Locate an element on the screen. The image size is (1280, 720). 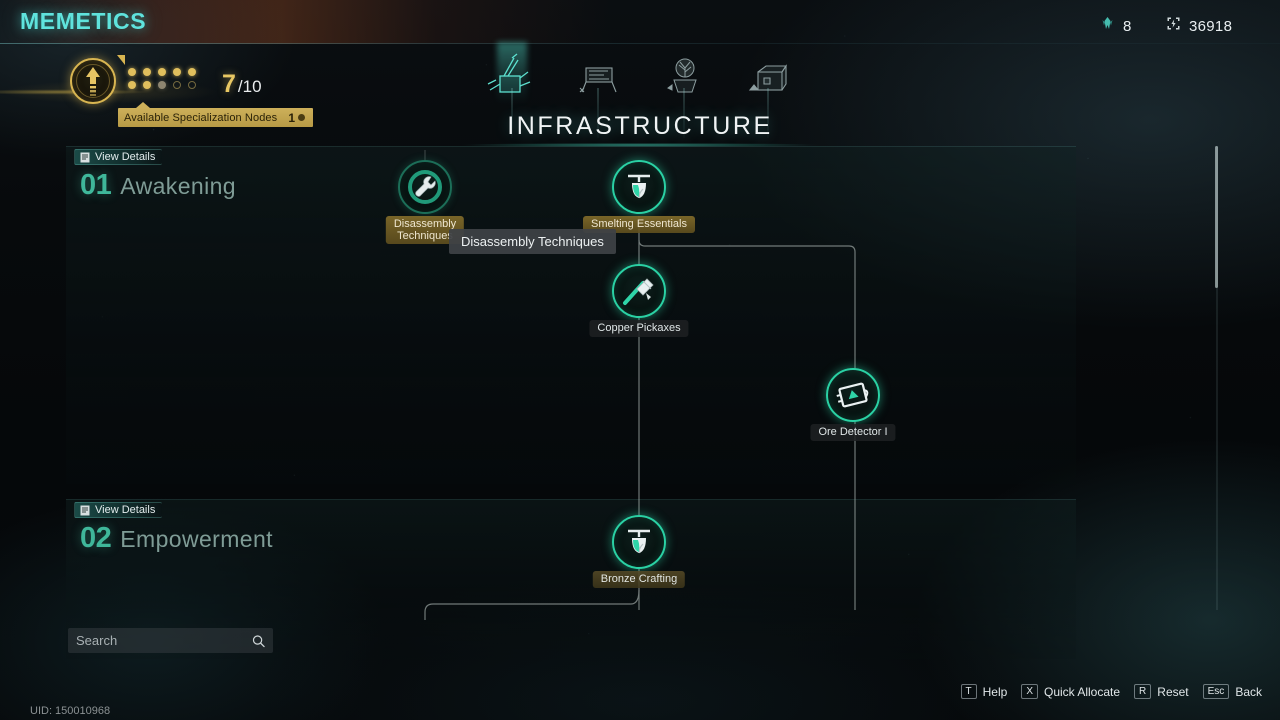
node-smelting-essentials: Smelting Essentials is located at coordinates (639, 196).